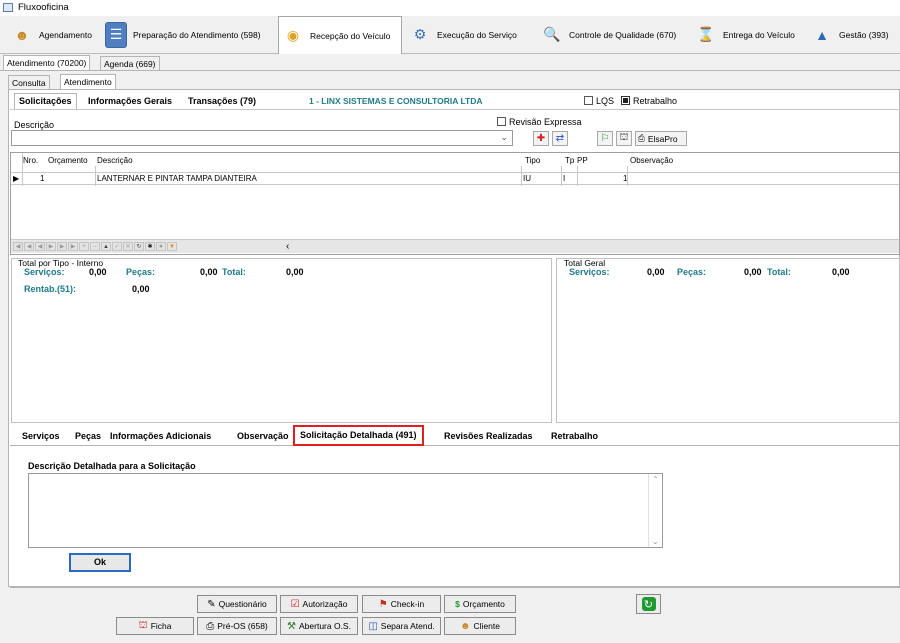  Describe the element at coordinates (40, 246) in the screenshot. I see `prev-record-icon: ◀` at that location.